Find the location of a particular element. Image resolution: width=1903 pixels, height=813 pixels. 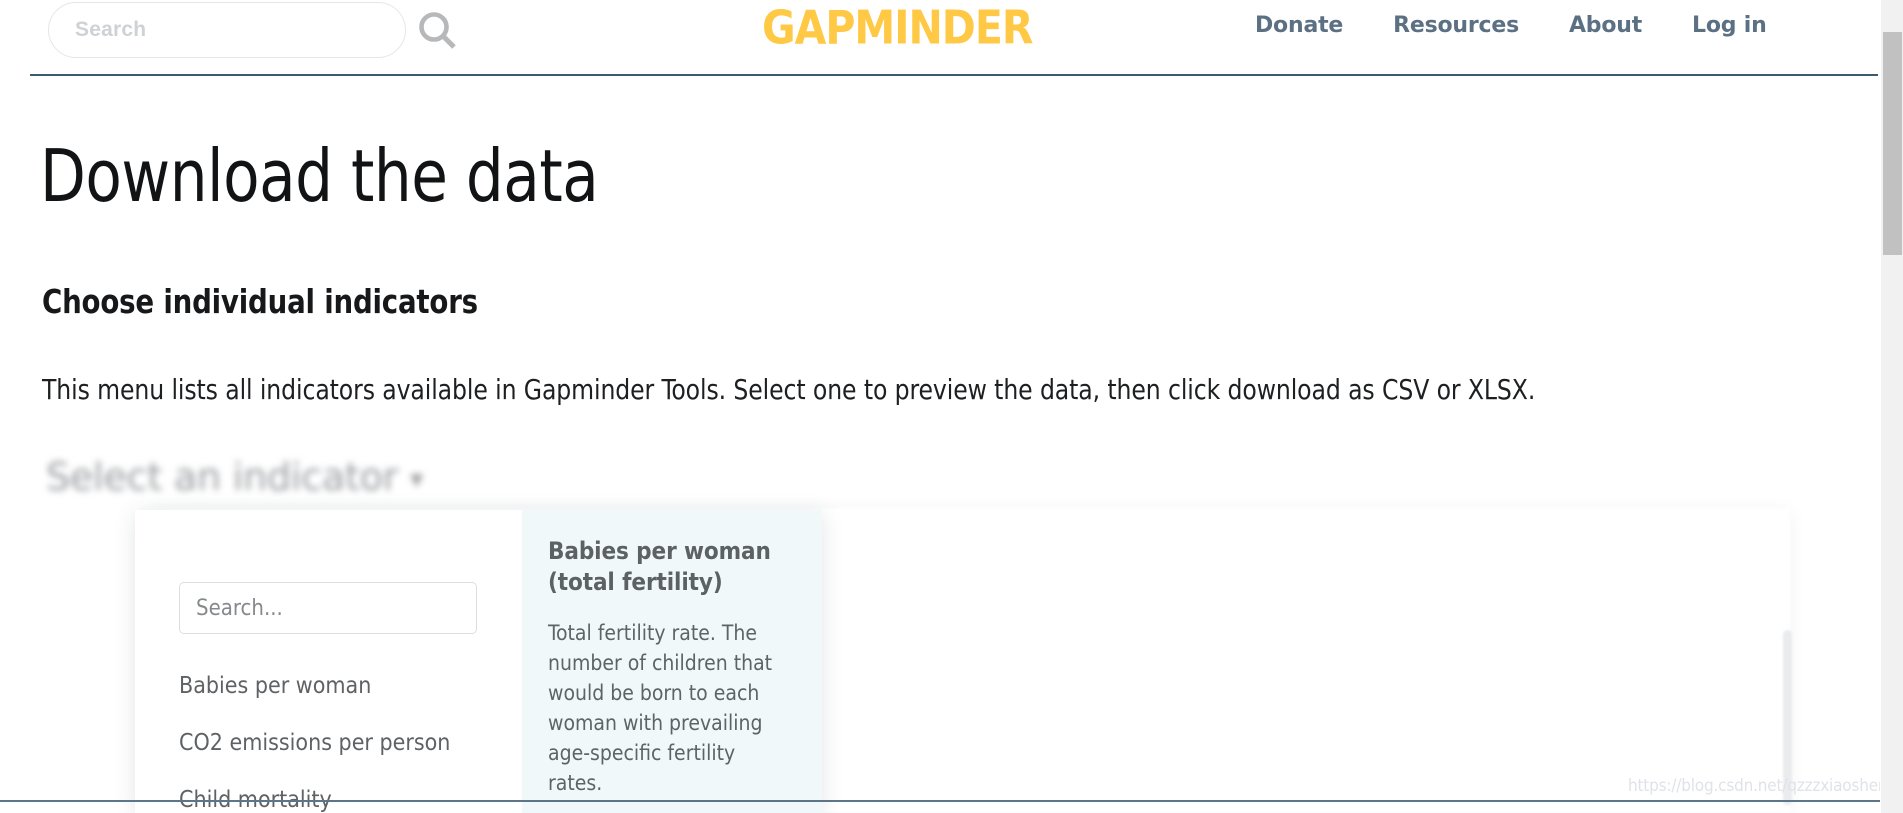

select-indicator-text: Select an indicator is located at coordinates (222, 477).